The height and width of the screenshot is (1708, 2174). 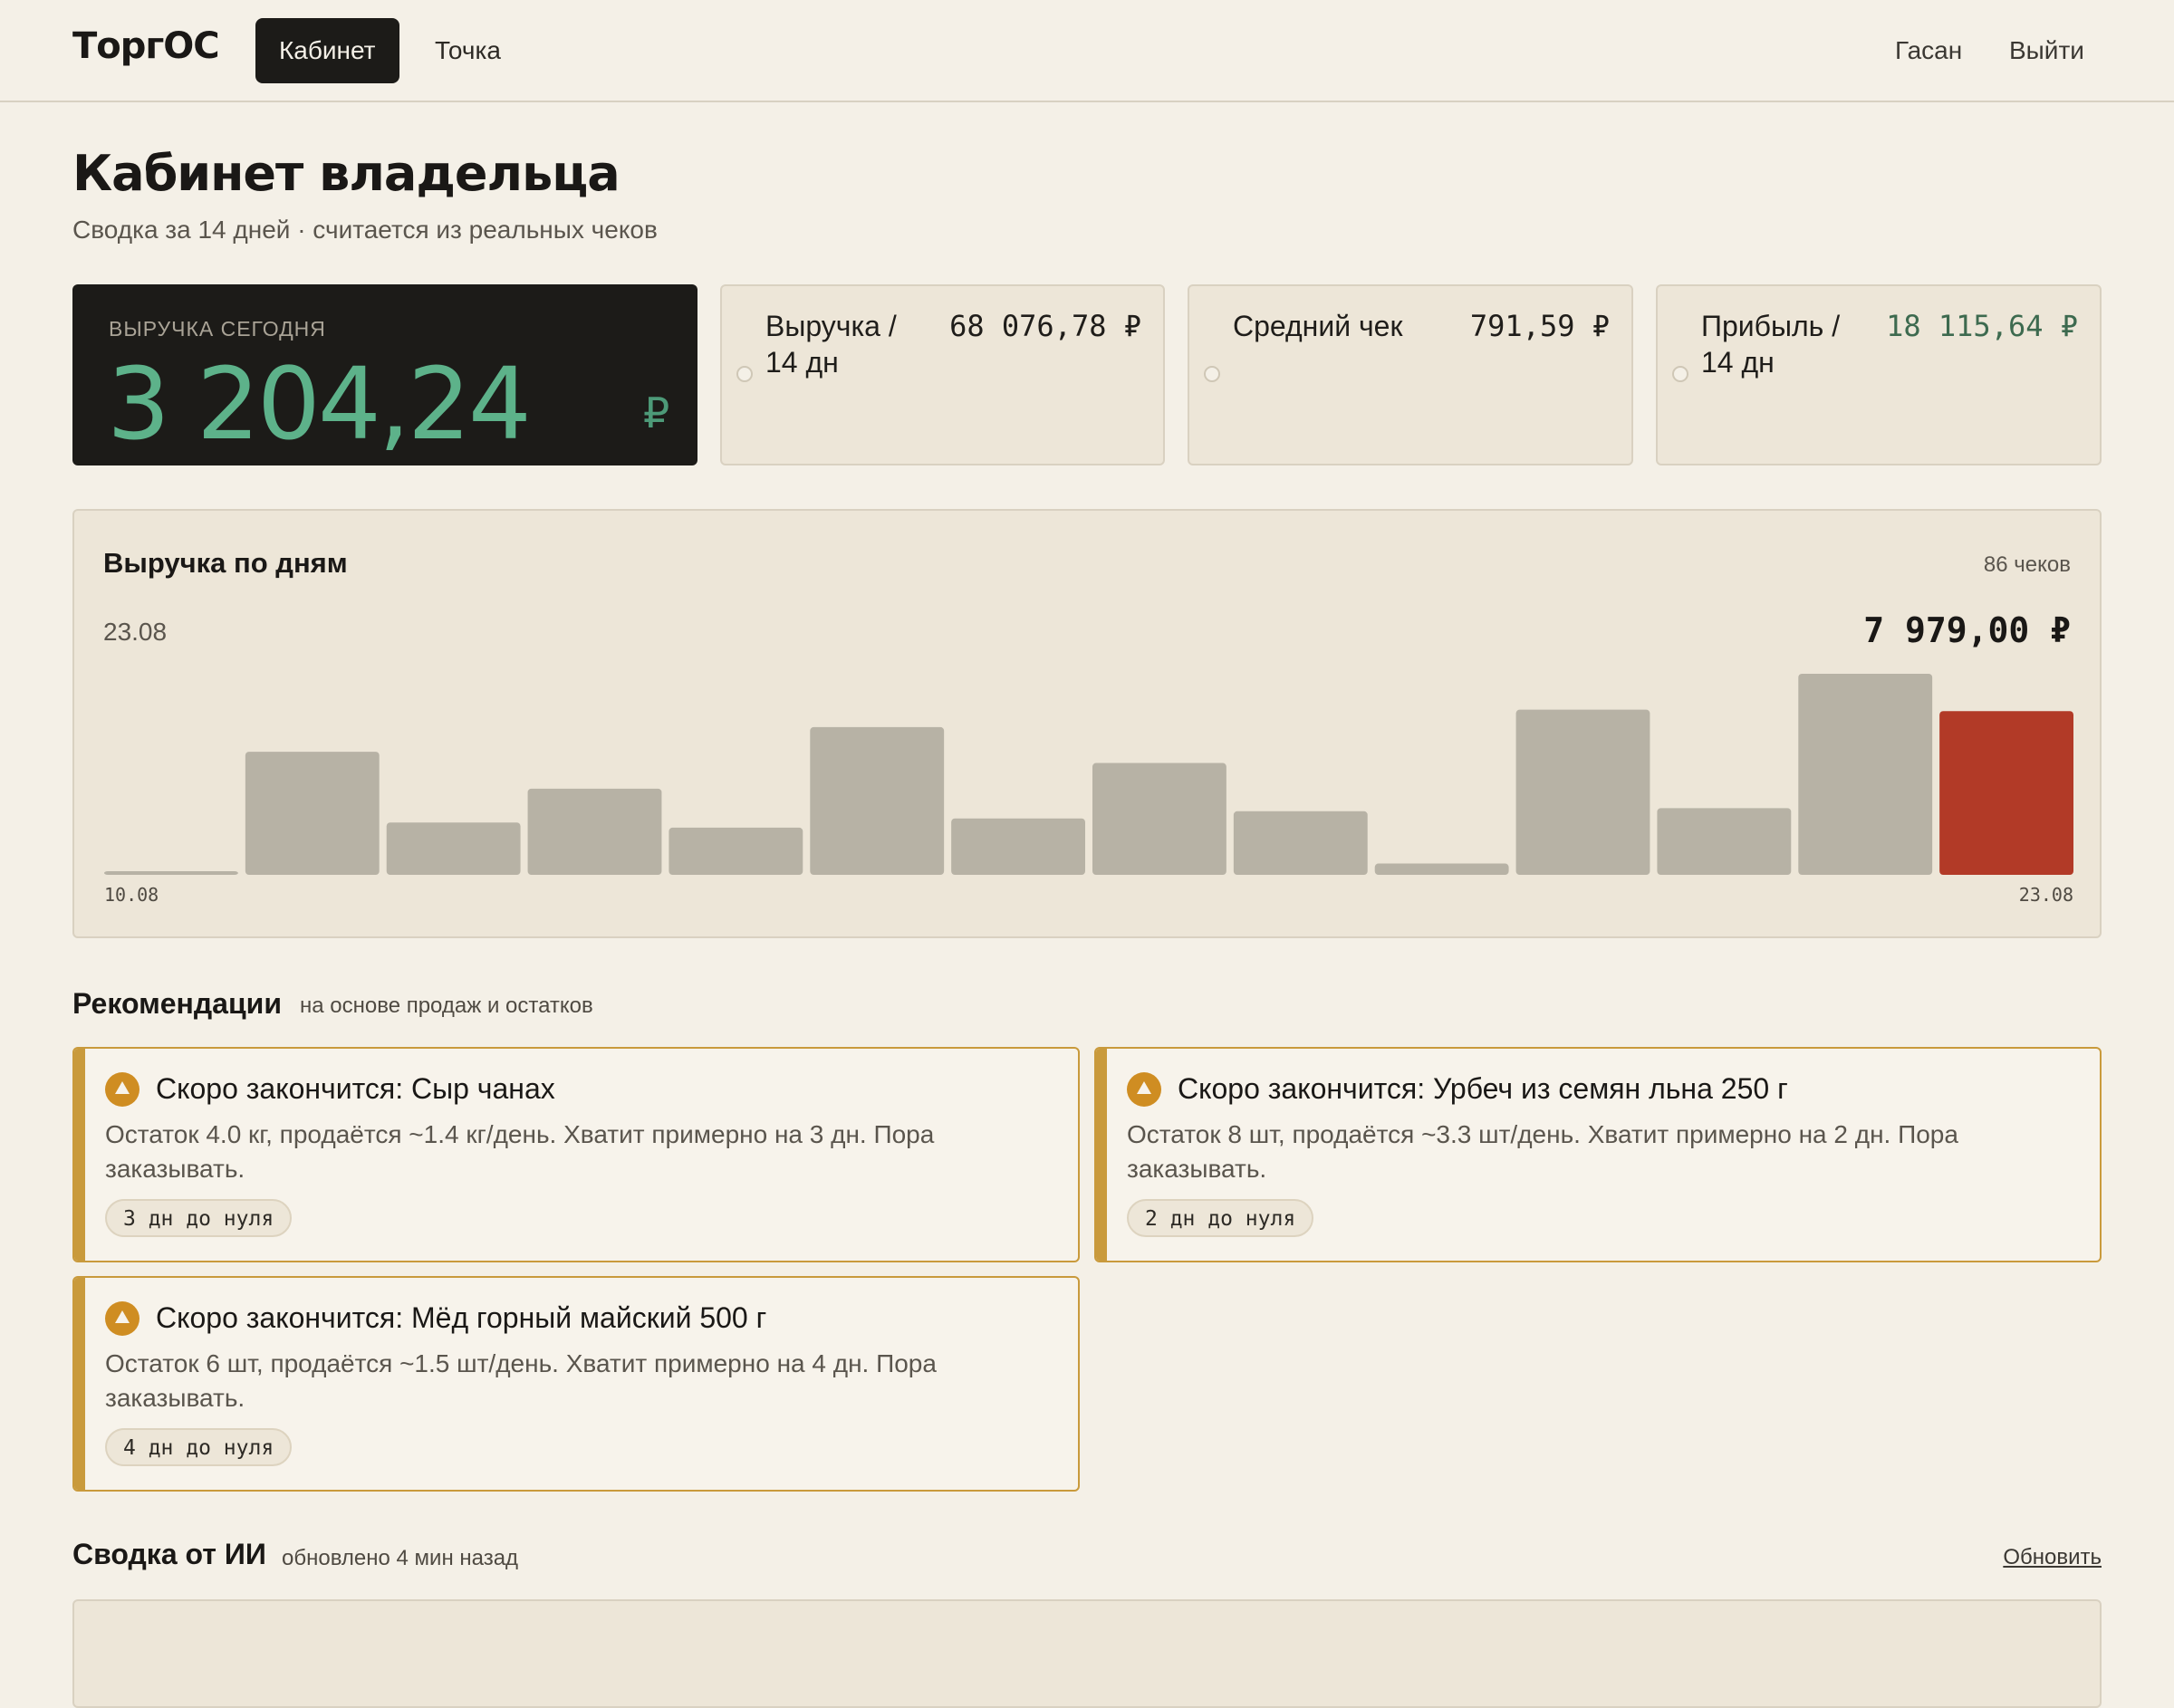 I want to click on chart-bar-18.08, so click(x=1300, y=843).